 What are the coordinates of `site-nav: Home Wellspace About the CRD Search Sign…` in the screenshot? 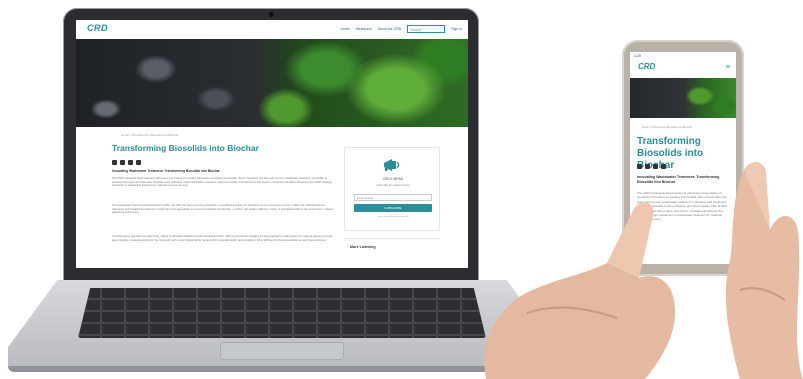 It's located at (401, 29).